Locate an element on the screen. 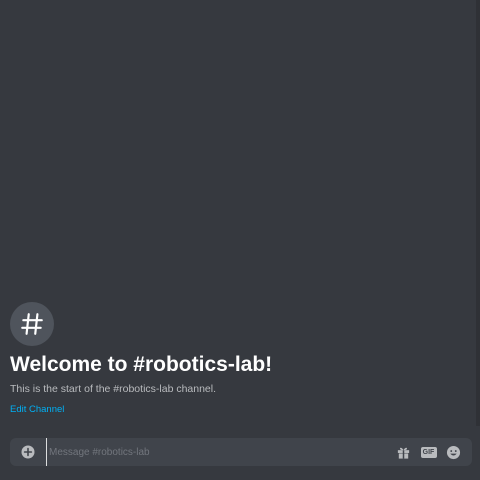 The image size is (480, 480). composer-actions: GIF is located at coordinates (431, 452).